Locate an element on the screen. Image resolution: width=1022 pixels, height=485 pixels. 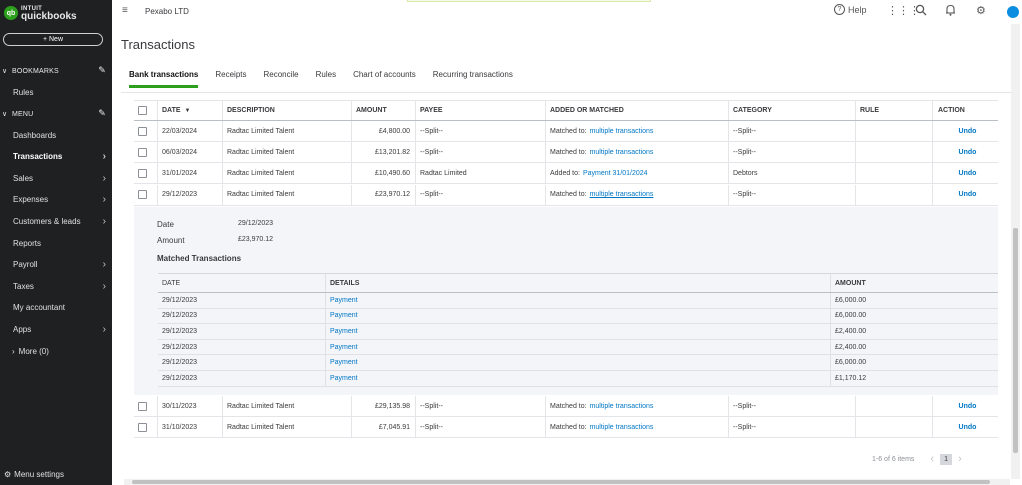
tab-recurring-transactions: Recurring transactions is located at coordinates (473, 79).